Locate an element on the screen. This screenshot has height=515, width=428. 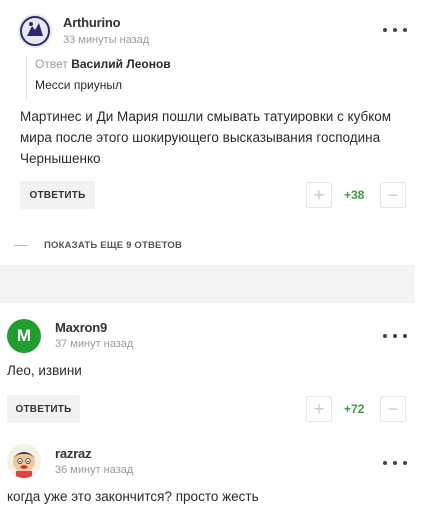
vote-score: +72 is located at coordinates (354, 409).